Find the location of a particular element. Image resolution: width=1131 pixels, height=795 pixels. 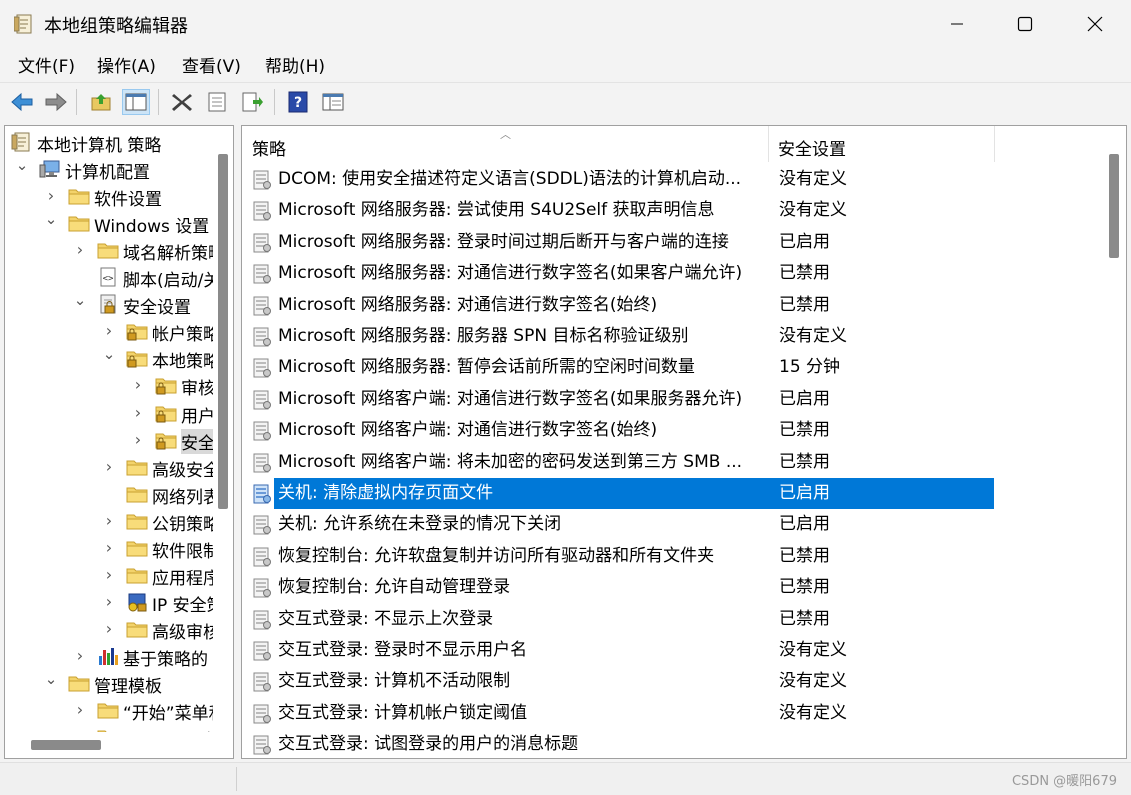

policy-row: 交互式登录: 计算机帐户锁定阈值 没有定义 is located at coordinates (622, 713).